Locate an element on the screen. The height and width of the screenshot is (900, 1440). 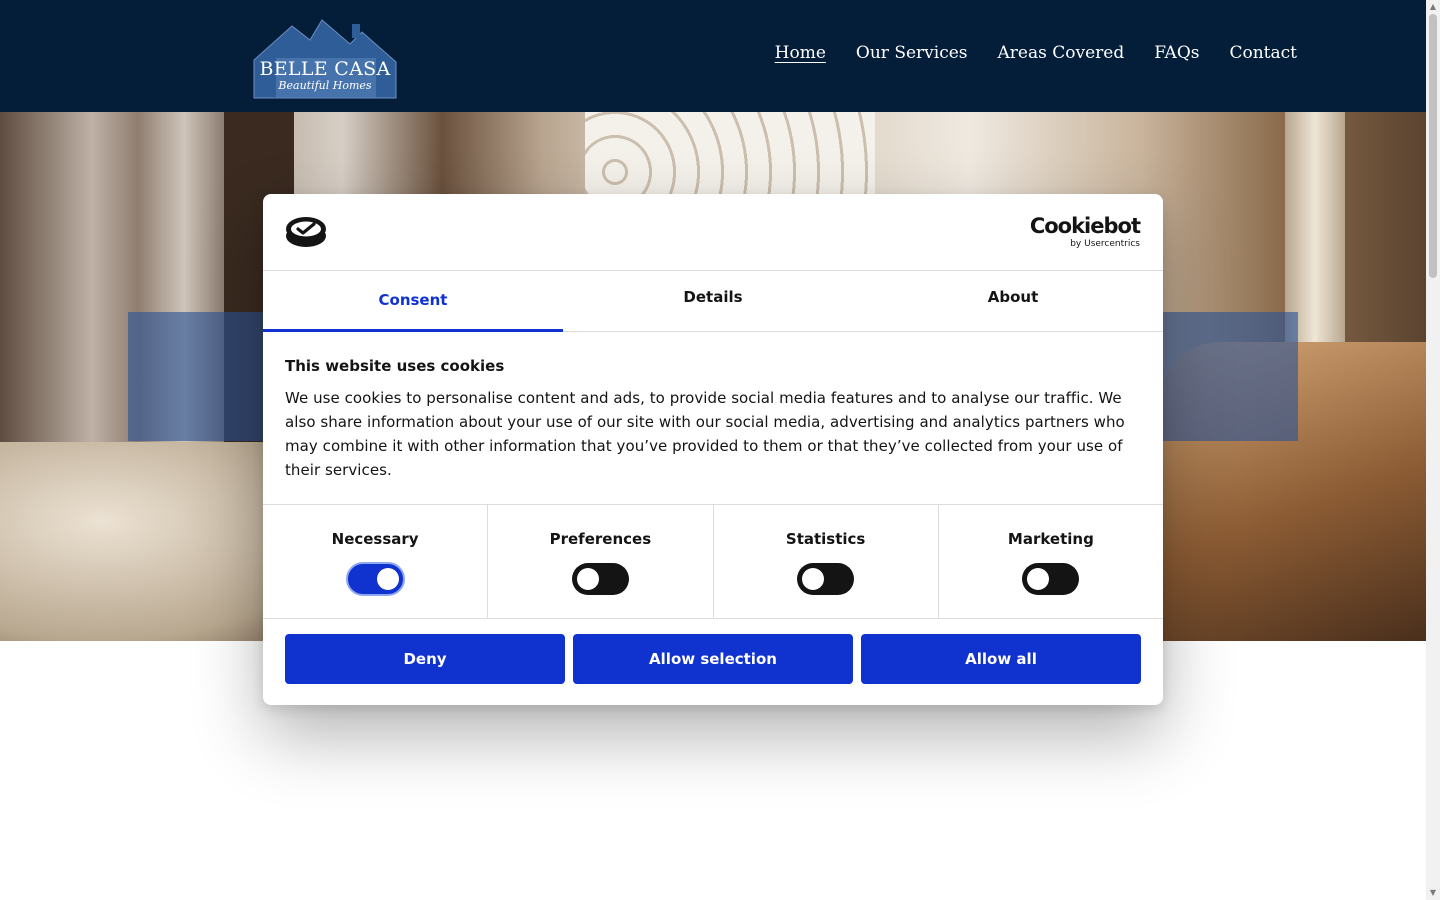
scrollbar-thumb is located at coordinates (1433, 146).